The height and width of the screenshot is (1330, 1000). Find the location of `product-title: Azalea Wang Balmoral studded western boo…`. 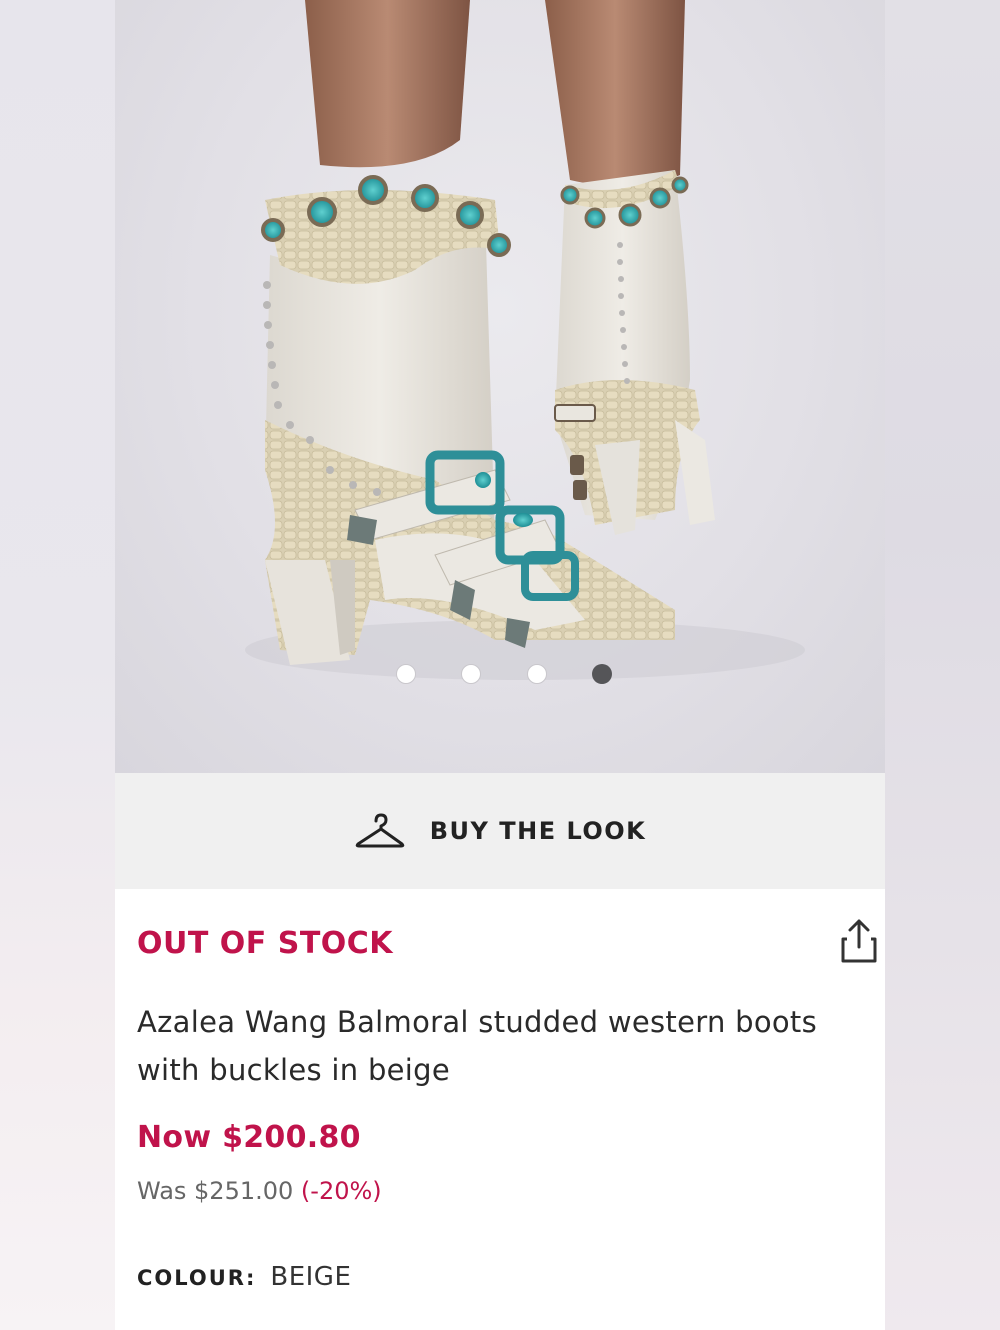

product-title: Azalea Wang Balmoral studded western boo… is located at coordinates (477, 1046).